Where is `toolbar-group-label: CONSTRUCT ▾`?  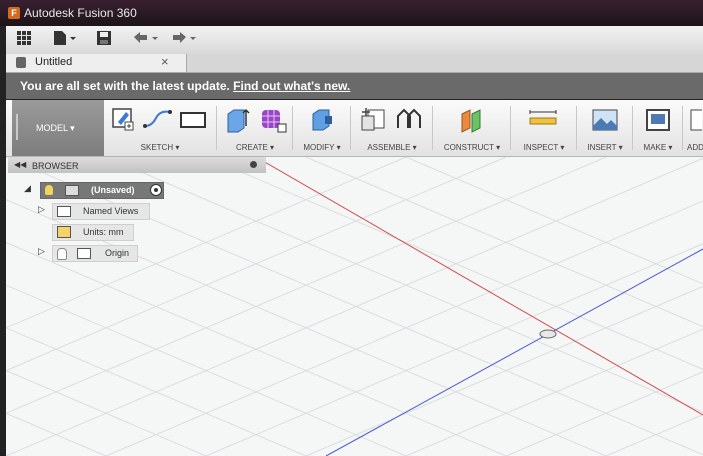 toolbar-group-label: CONSTRUCT ▾ is located at coordinates (472, 147).